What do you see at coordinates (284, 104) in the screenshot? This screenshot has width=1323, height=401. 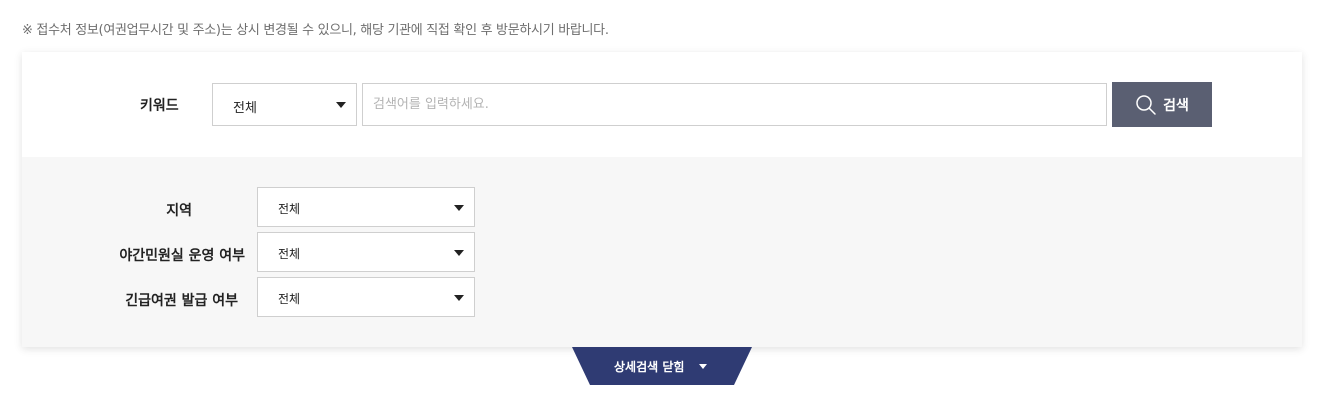 I see `keyword-scope-select: 전체` at bounding box center [284, 104].